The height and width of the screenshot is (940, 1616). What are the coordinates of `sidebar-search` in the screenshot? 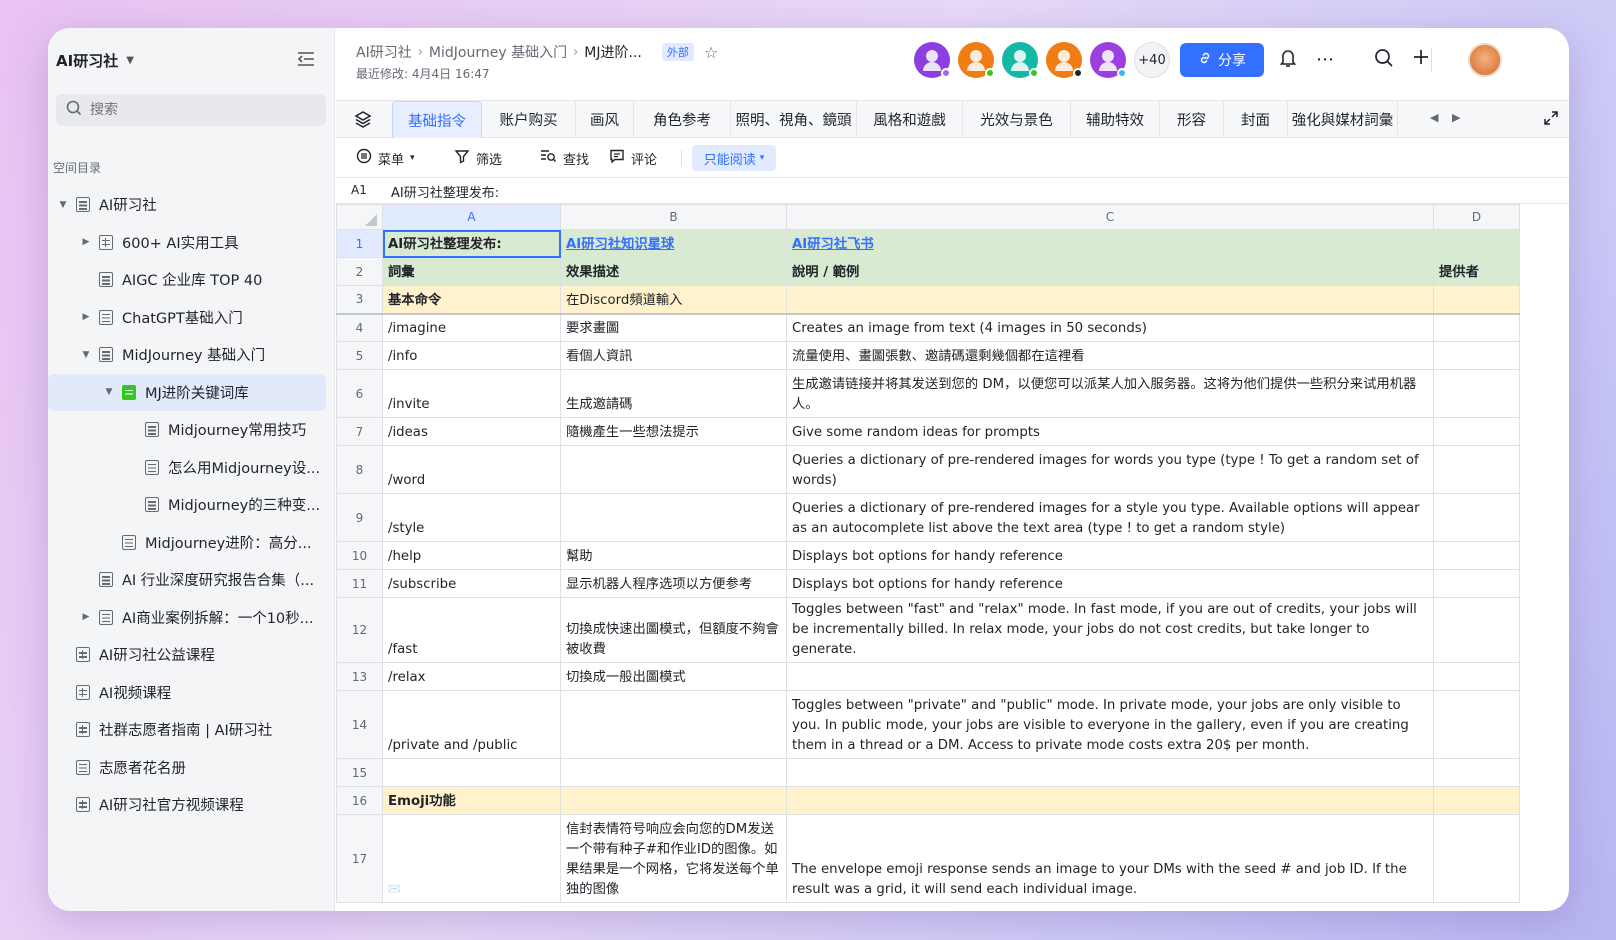 It's located at (191, 110).